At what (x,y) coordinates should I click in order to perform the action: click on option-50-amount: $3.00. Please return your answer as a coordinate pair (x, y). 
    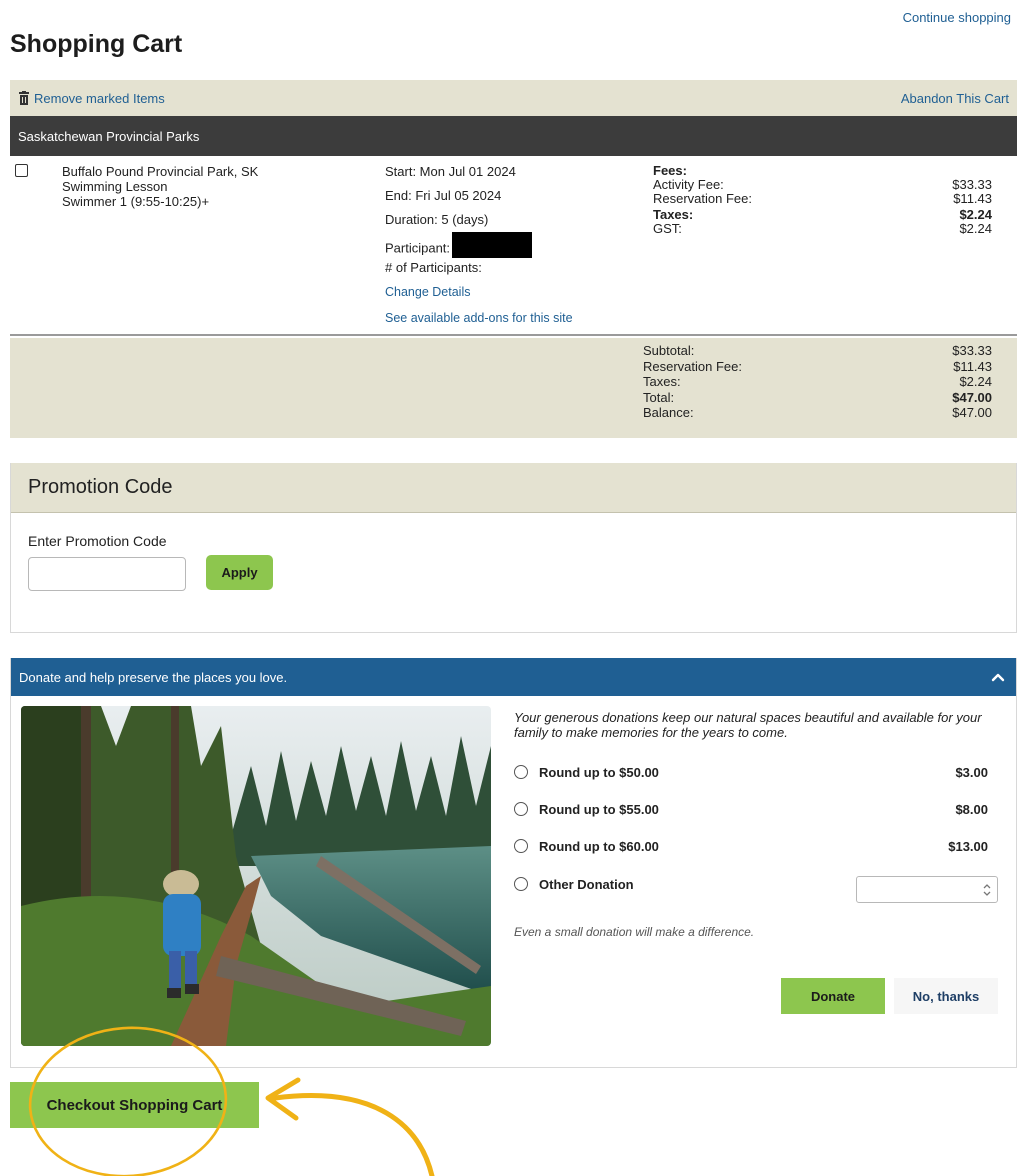
    Looking at the image, I should click on (971, 772).